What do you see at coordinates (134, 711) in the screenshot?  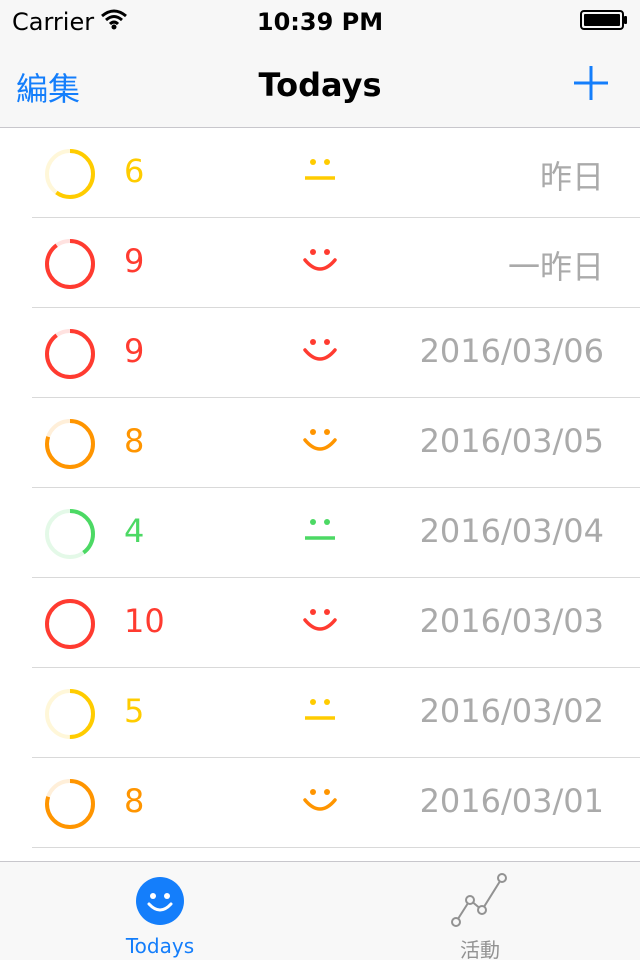 I see `score-value: 5` at bounding box center [134, 711].